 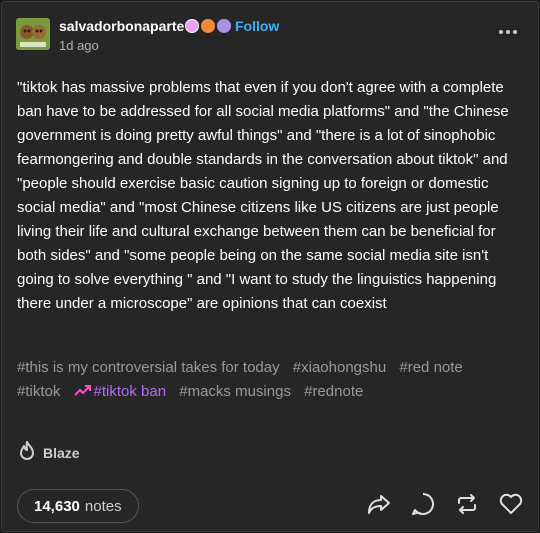 I want to click on tag-link: #rednote, so click(x=333, y=391).